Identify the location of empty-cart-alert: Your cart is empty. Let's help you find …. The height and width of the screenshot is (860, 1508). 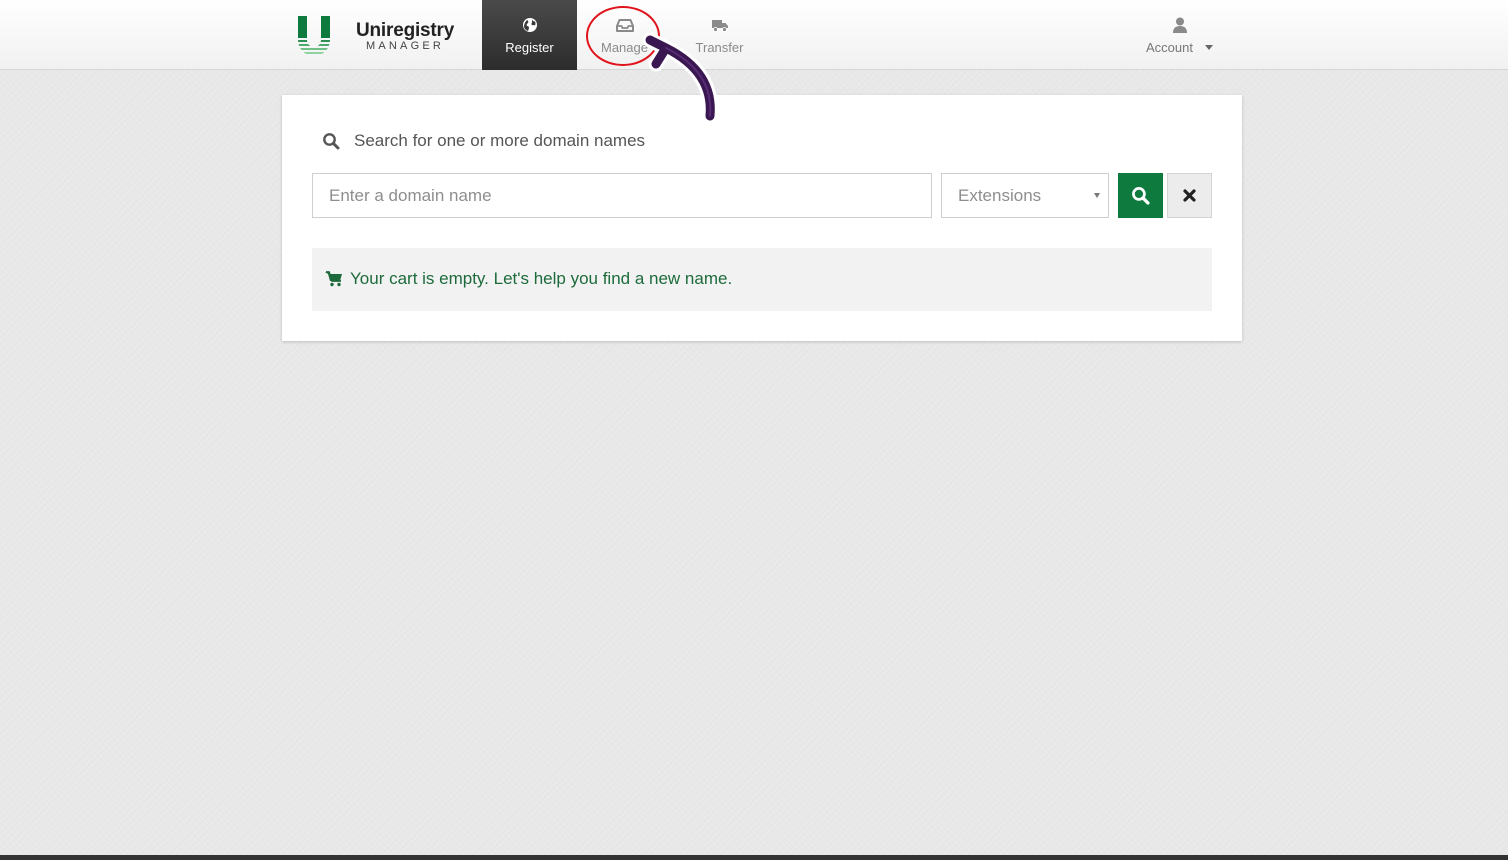
(762, 279).